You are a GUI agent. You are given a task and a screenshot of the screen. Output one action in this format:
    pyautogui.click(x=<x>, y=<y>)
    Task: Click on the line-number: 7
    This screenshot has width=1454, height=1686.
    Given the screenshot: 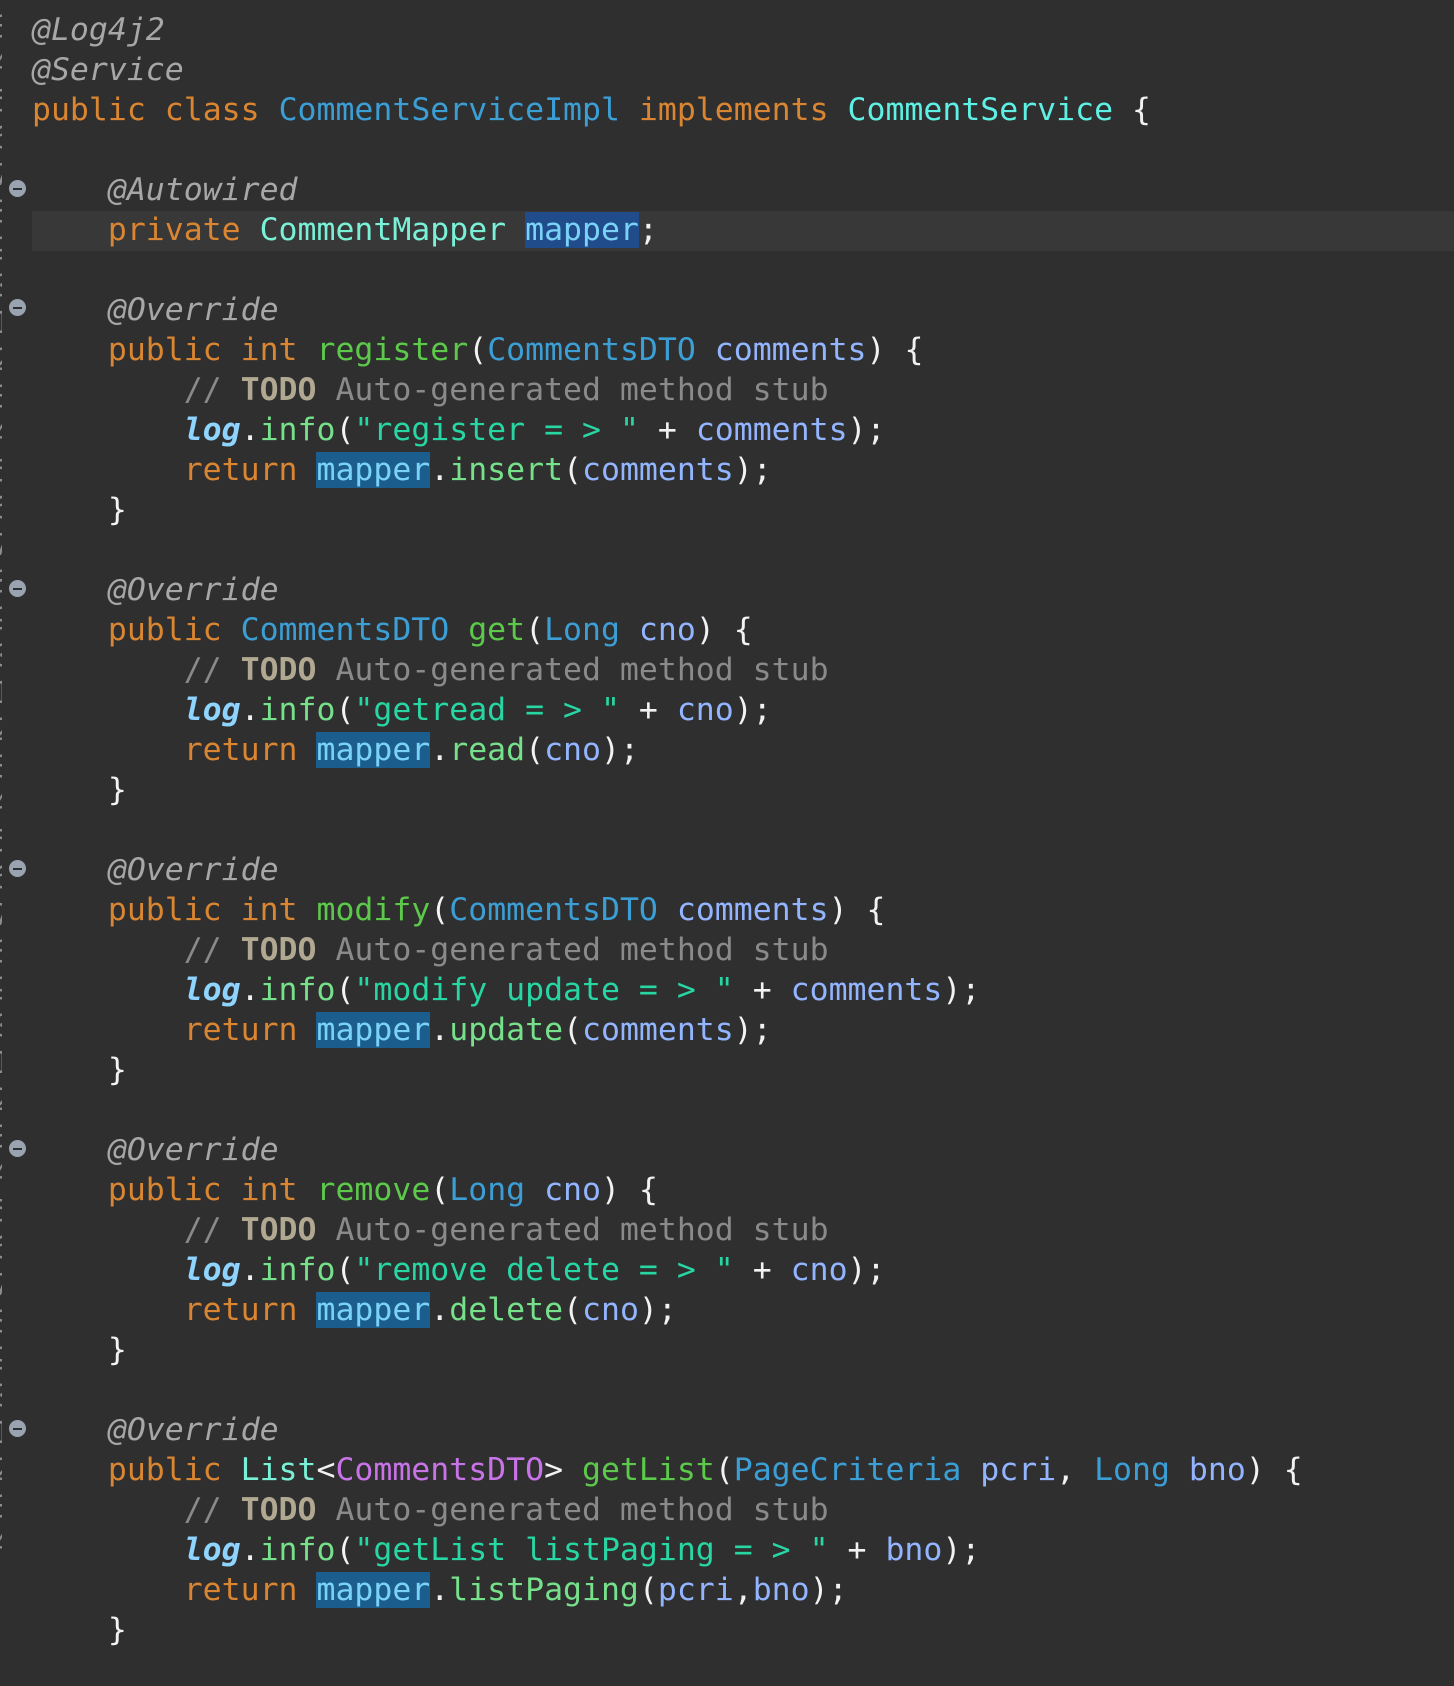 What is the action you would take?
    pyautogui.click(x=1, y=1286)
    